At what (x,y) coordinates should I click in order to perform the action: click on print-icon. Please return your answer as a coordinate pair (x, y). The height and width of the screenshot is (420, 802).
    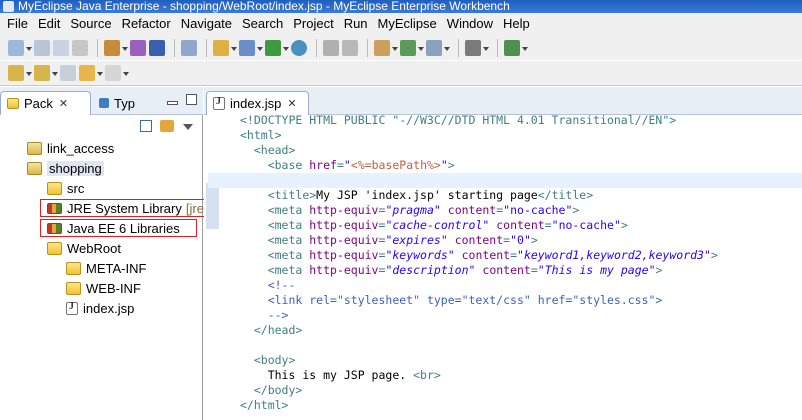
    Looking at the image, I should click on (80, 47).